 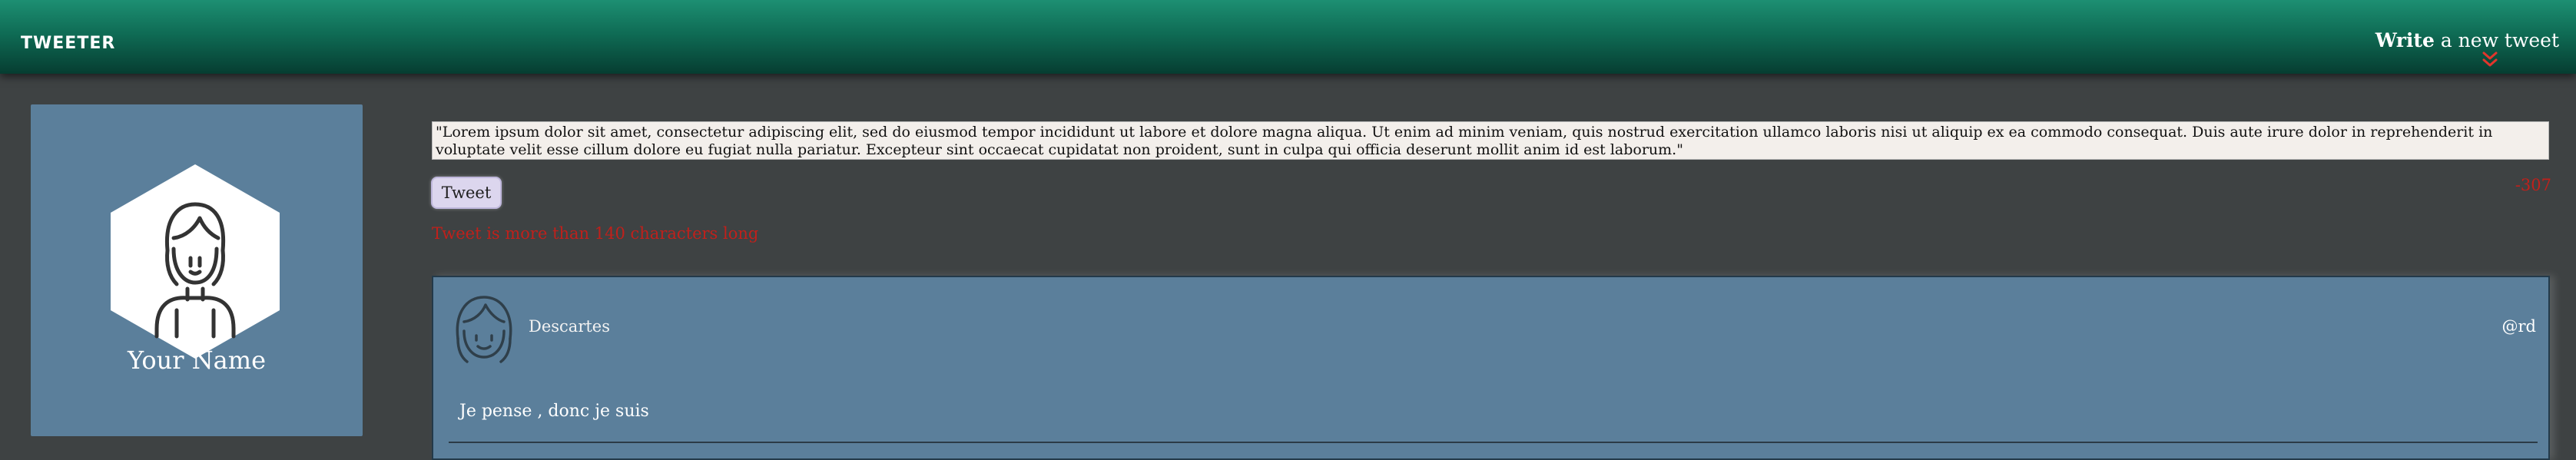 I want to click on tweet-button: Tweet, so click(x=466, y=193).